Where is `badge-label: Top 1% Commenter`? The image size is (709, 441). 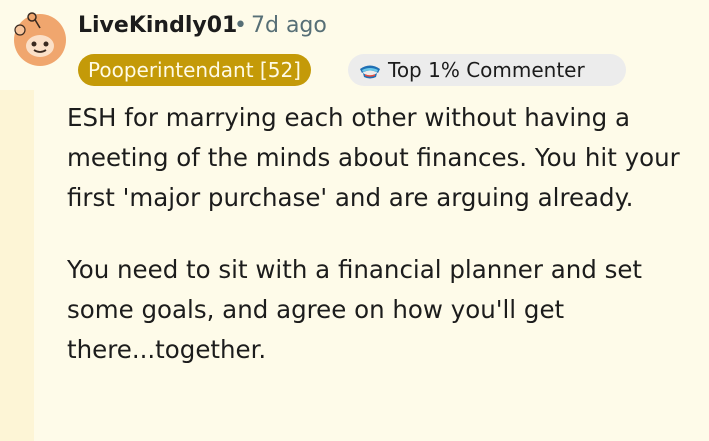
badge-label: Top 1% Commenter is located at coordinates (486, 70).